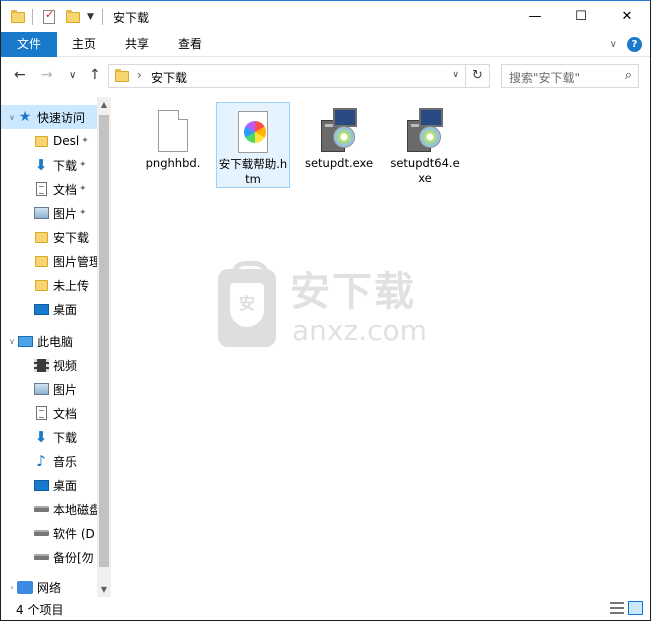 The image size is (651, 621). I want to click on star-icon: ★, so click(25, 117).